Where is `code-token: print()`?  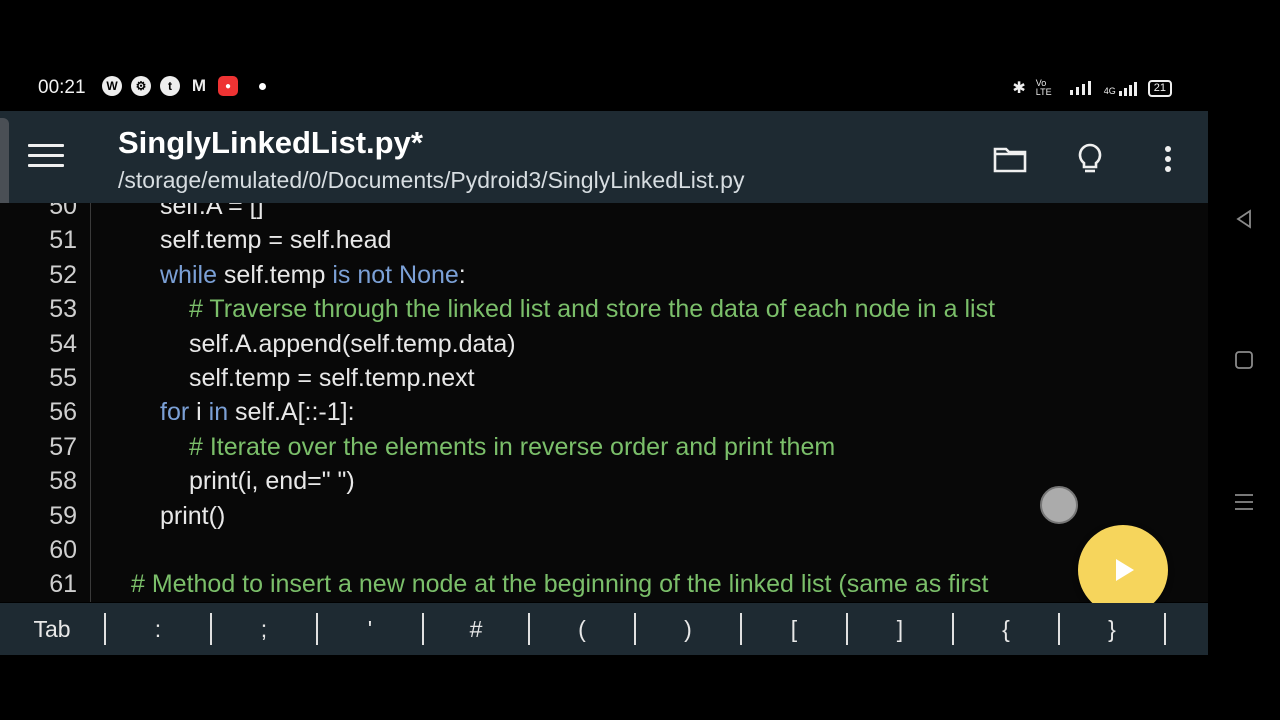 code-token: print() is located at coordinates (193, 515).